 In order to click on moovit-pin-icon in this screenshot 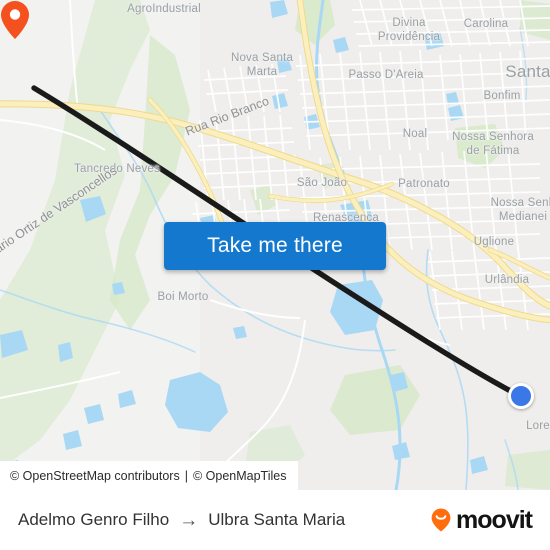, I will do `click(441, 520)`.